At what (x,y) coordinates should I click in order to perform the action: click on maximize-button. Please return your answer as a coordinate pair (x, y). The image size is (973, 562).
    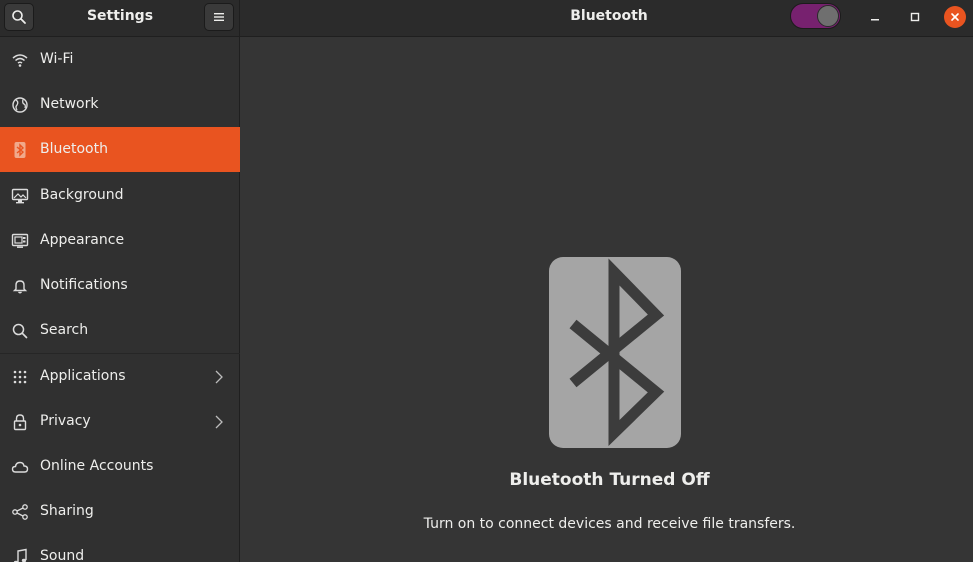
    Looking at the image, I should click on (915, 17).